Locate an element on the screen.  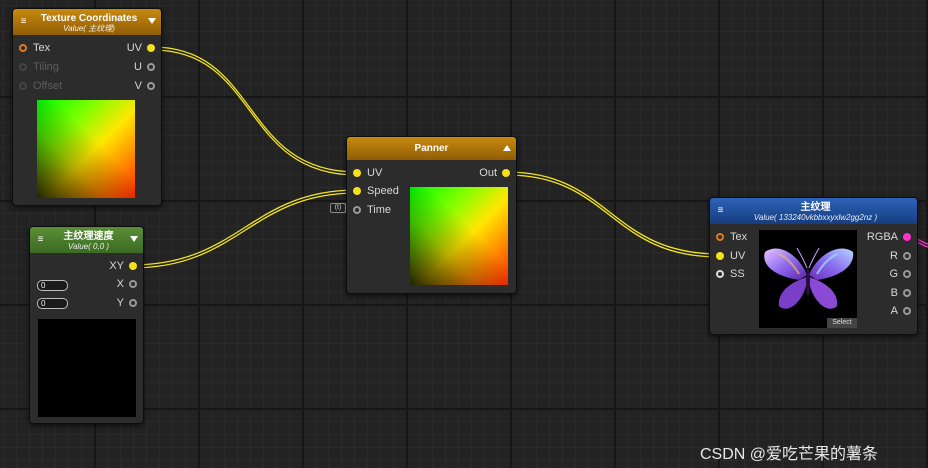
texture-preview: Select is located at coordinates (808, 279).